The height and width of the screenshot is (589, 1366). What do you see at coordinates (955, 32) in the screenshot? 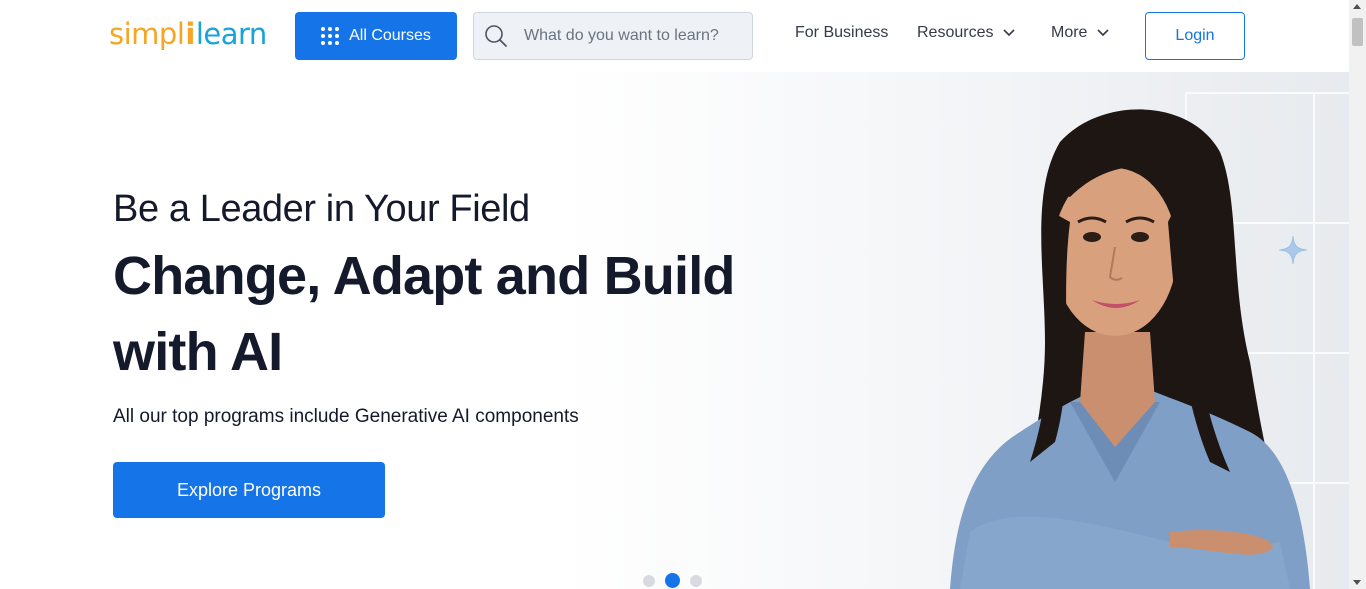
I see `nav-resources-label: Resources` at bounding box center [955, 32].